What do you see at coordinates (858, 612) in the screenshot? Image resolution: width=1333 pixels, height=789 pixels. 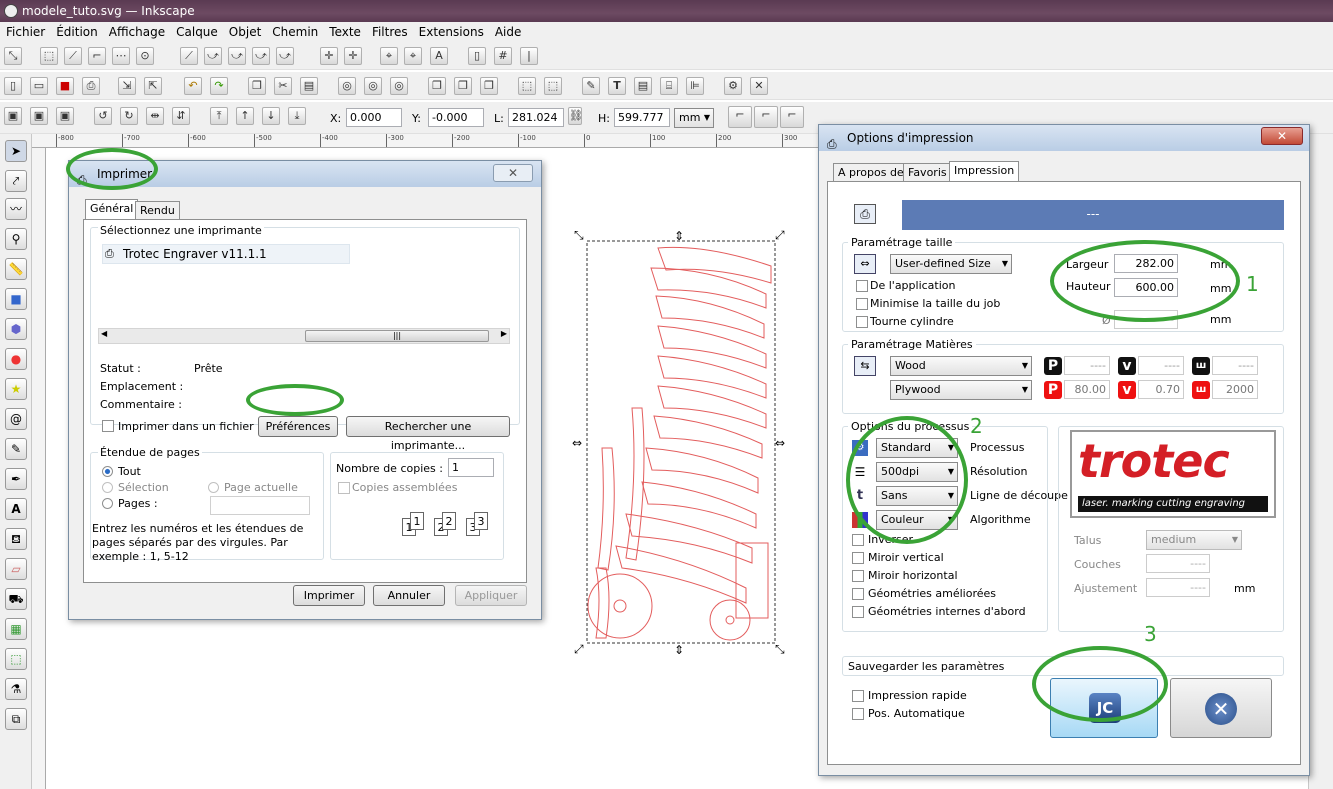 I see `inner-geometry-first-checkbox` at bounding box center [858, 612].